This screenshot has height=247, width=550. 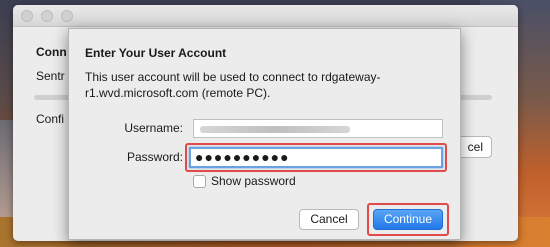 What do you see at coordinates (154, 157) in the screenshot?
I see `password-label: Password:` at bounding box center [154, 157].